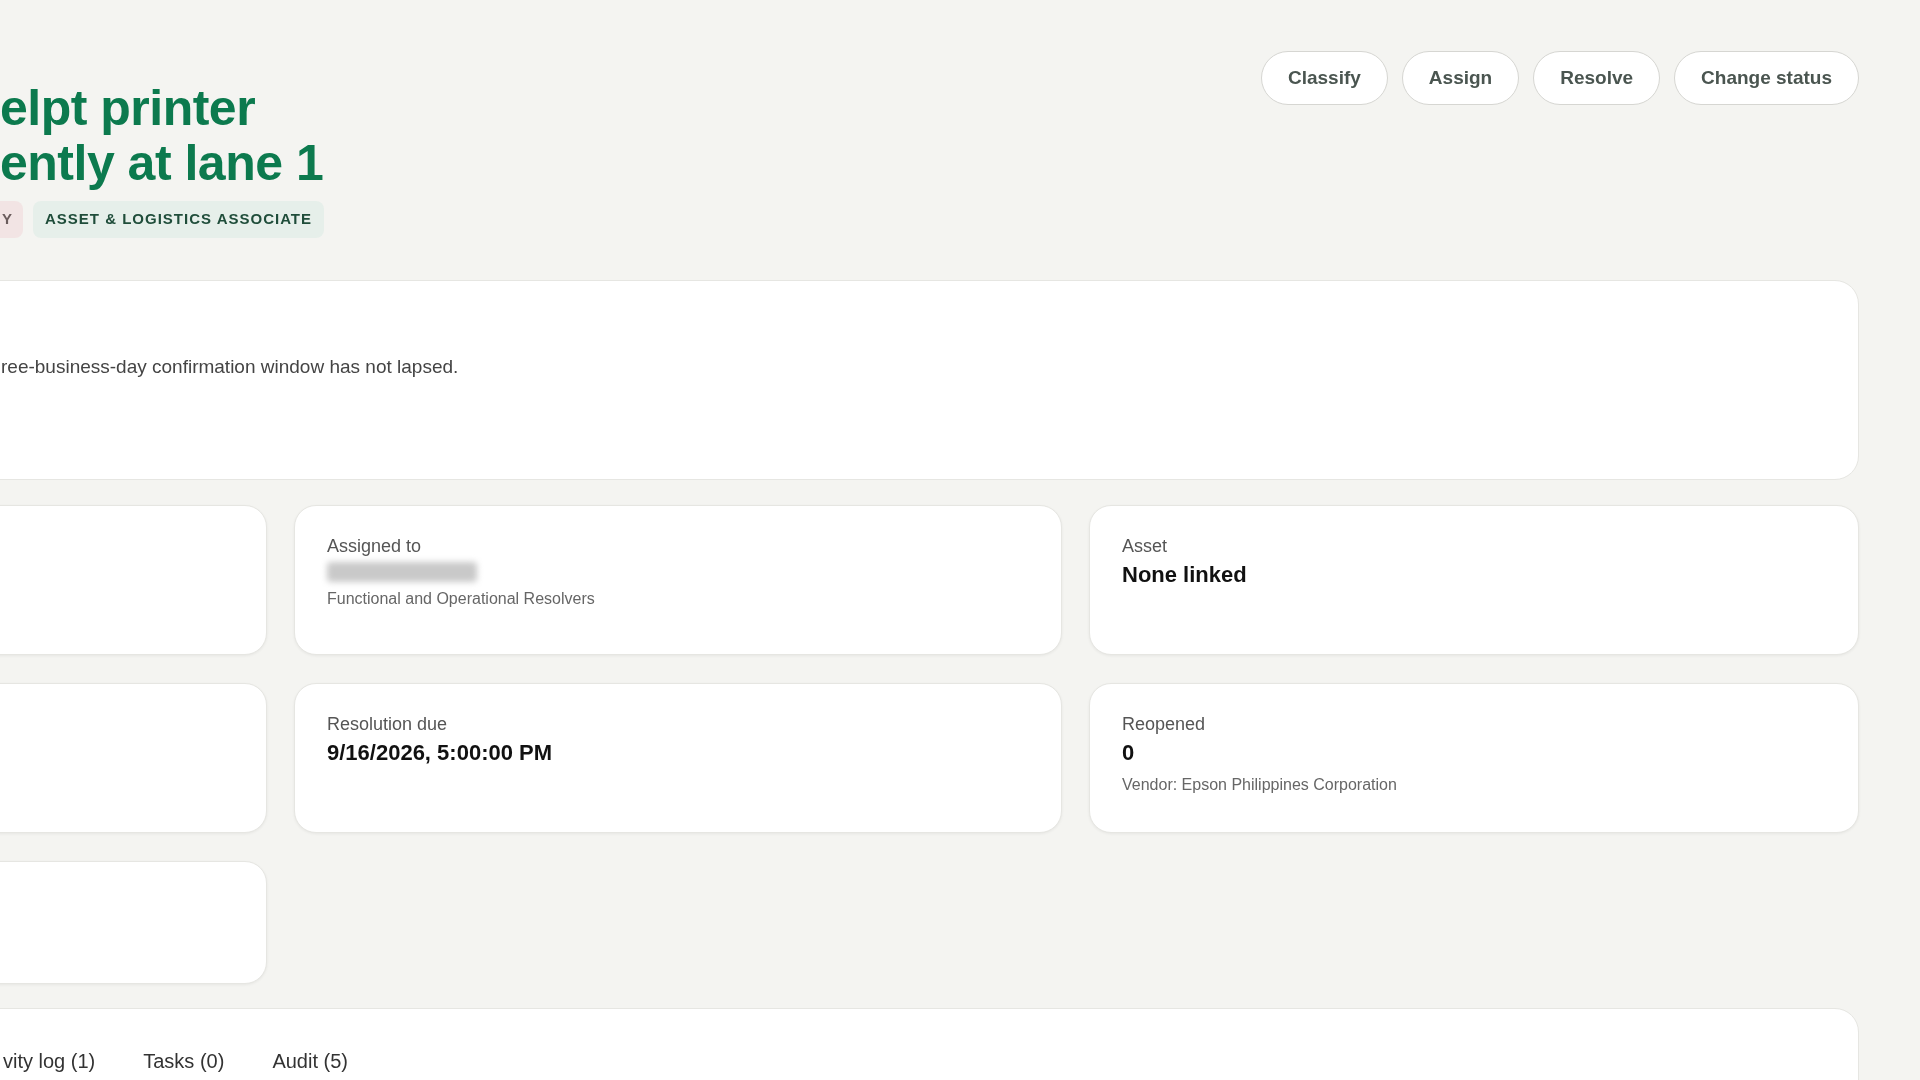  I want to click on field-label: Resolution due, so click(387, 724).